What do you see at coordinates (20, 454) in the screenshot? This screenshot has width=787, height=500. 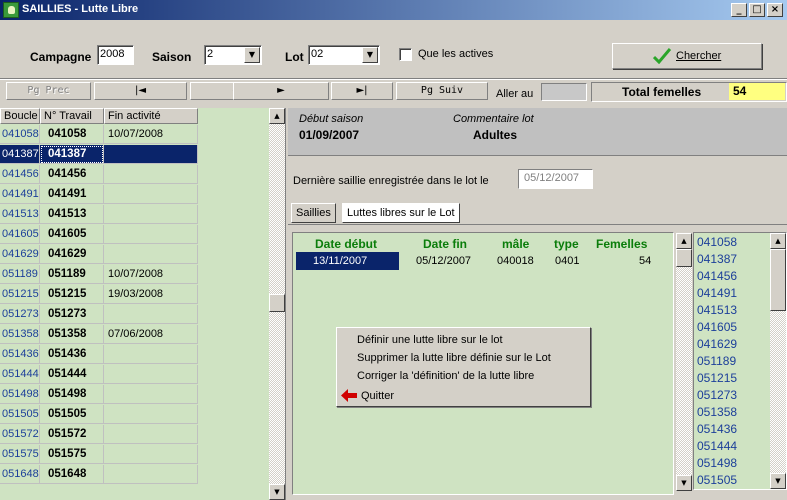 I see `cell-boucle: 051575` at bounding box center [20, 454].